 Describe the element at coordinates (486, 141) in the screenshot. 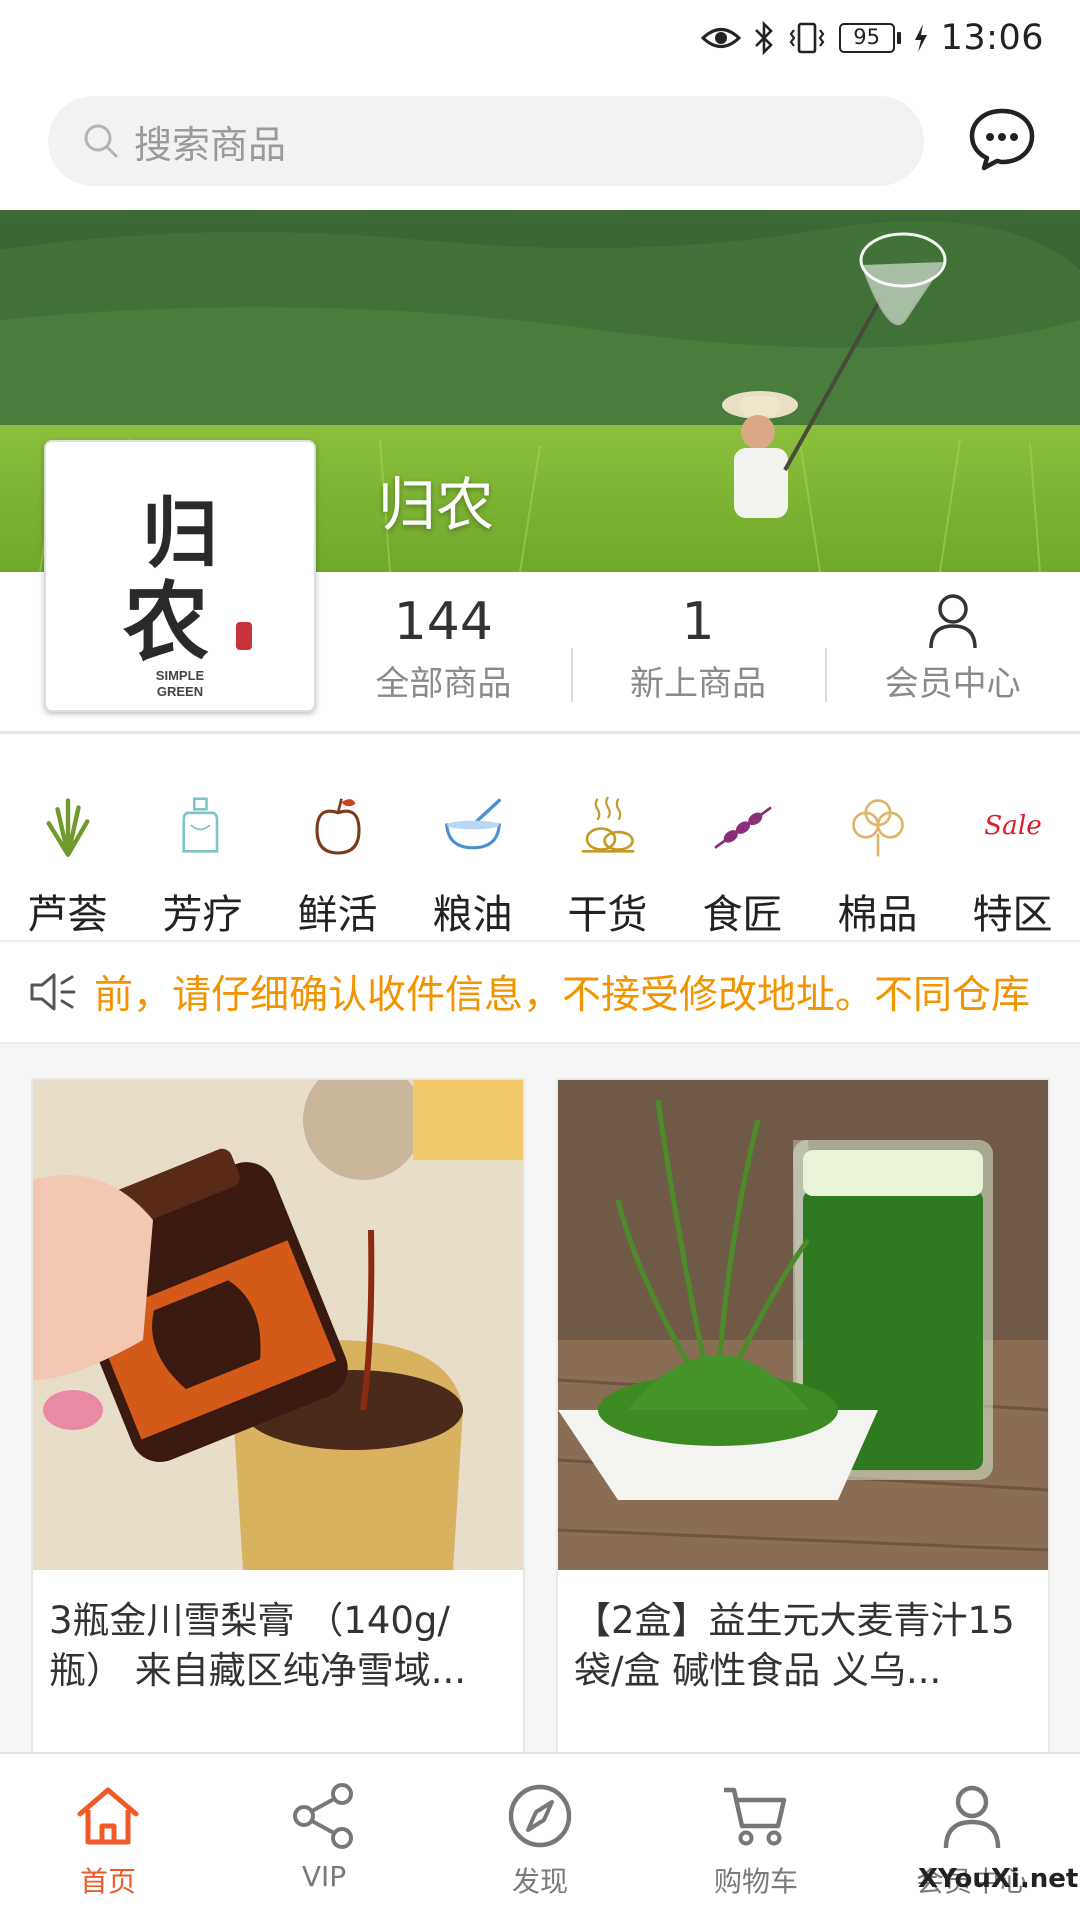

I see `search-input: 搜索商品` at that location.